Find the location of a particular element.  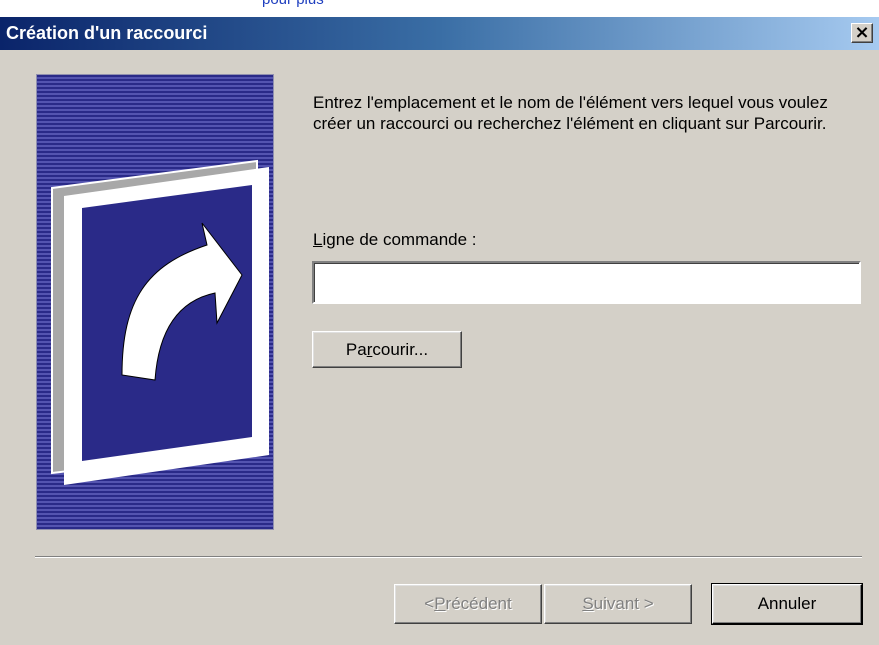

close-icon: × is located at coordinates (862, 32).